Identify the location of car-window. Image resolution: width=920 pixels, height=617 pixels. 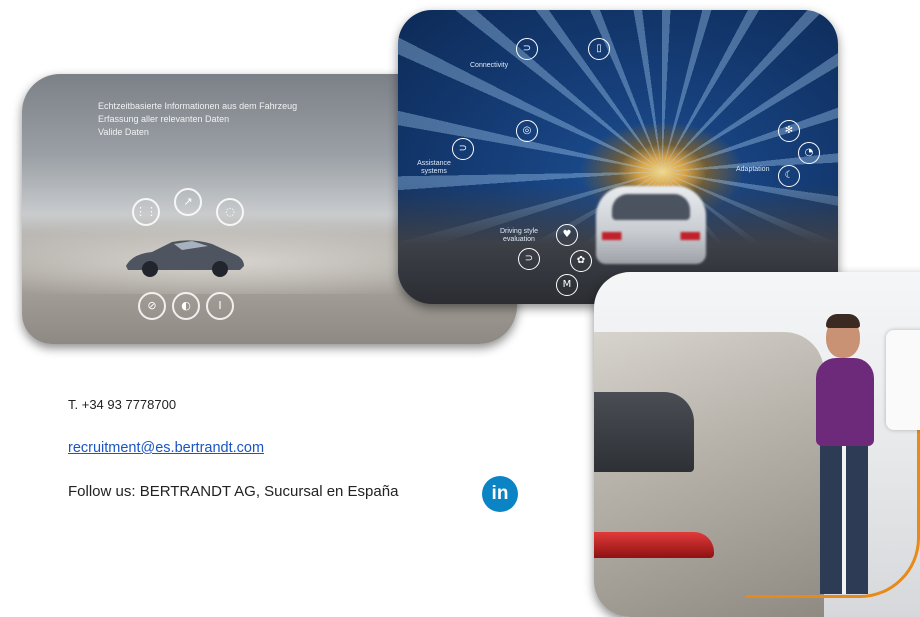
(644, 432).